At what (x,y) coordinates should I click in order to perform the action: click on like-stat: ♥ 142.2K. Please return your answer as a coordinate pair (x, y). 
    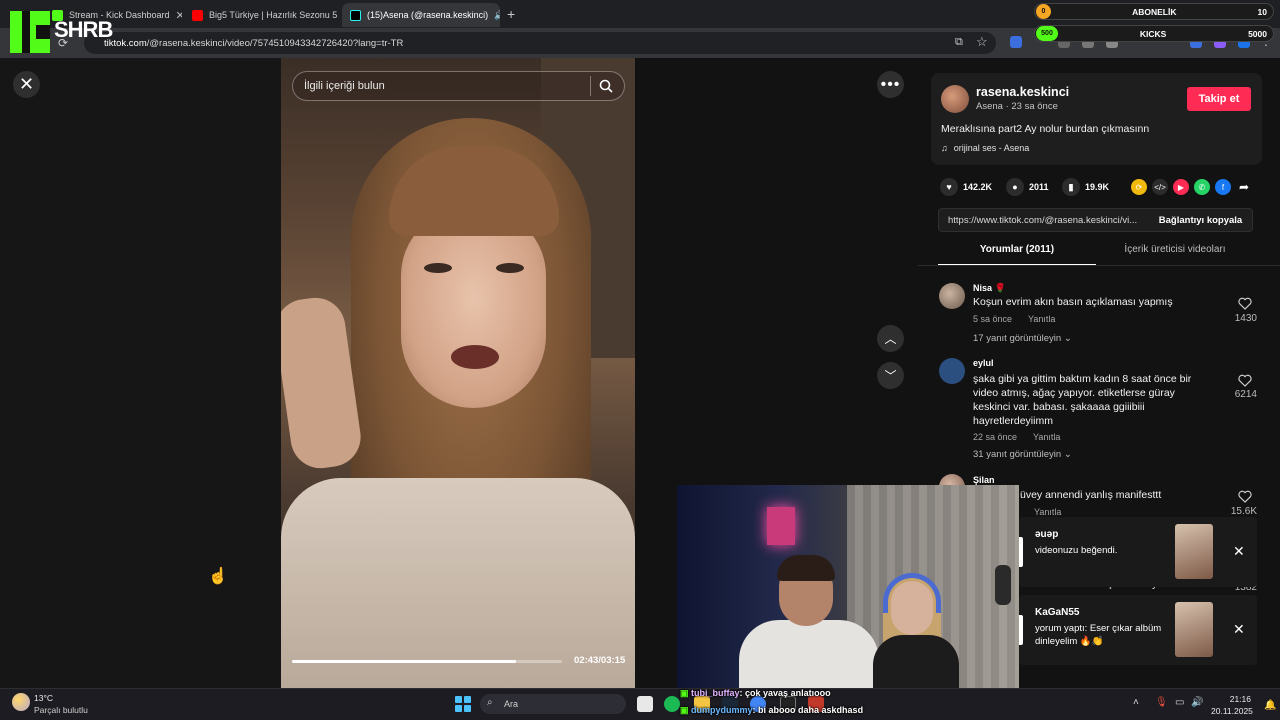
    Looking at the image, I should click on (966, 187).